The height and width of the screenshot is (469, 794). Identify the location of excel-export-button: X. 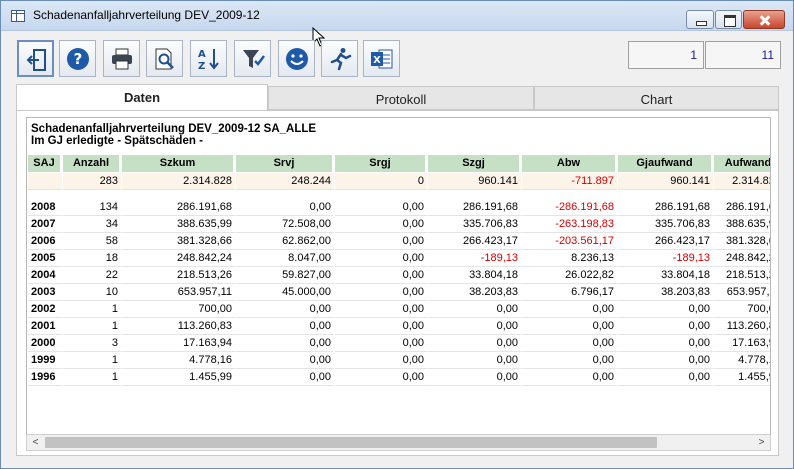
(381, 58).